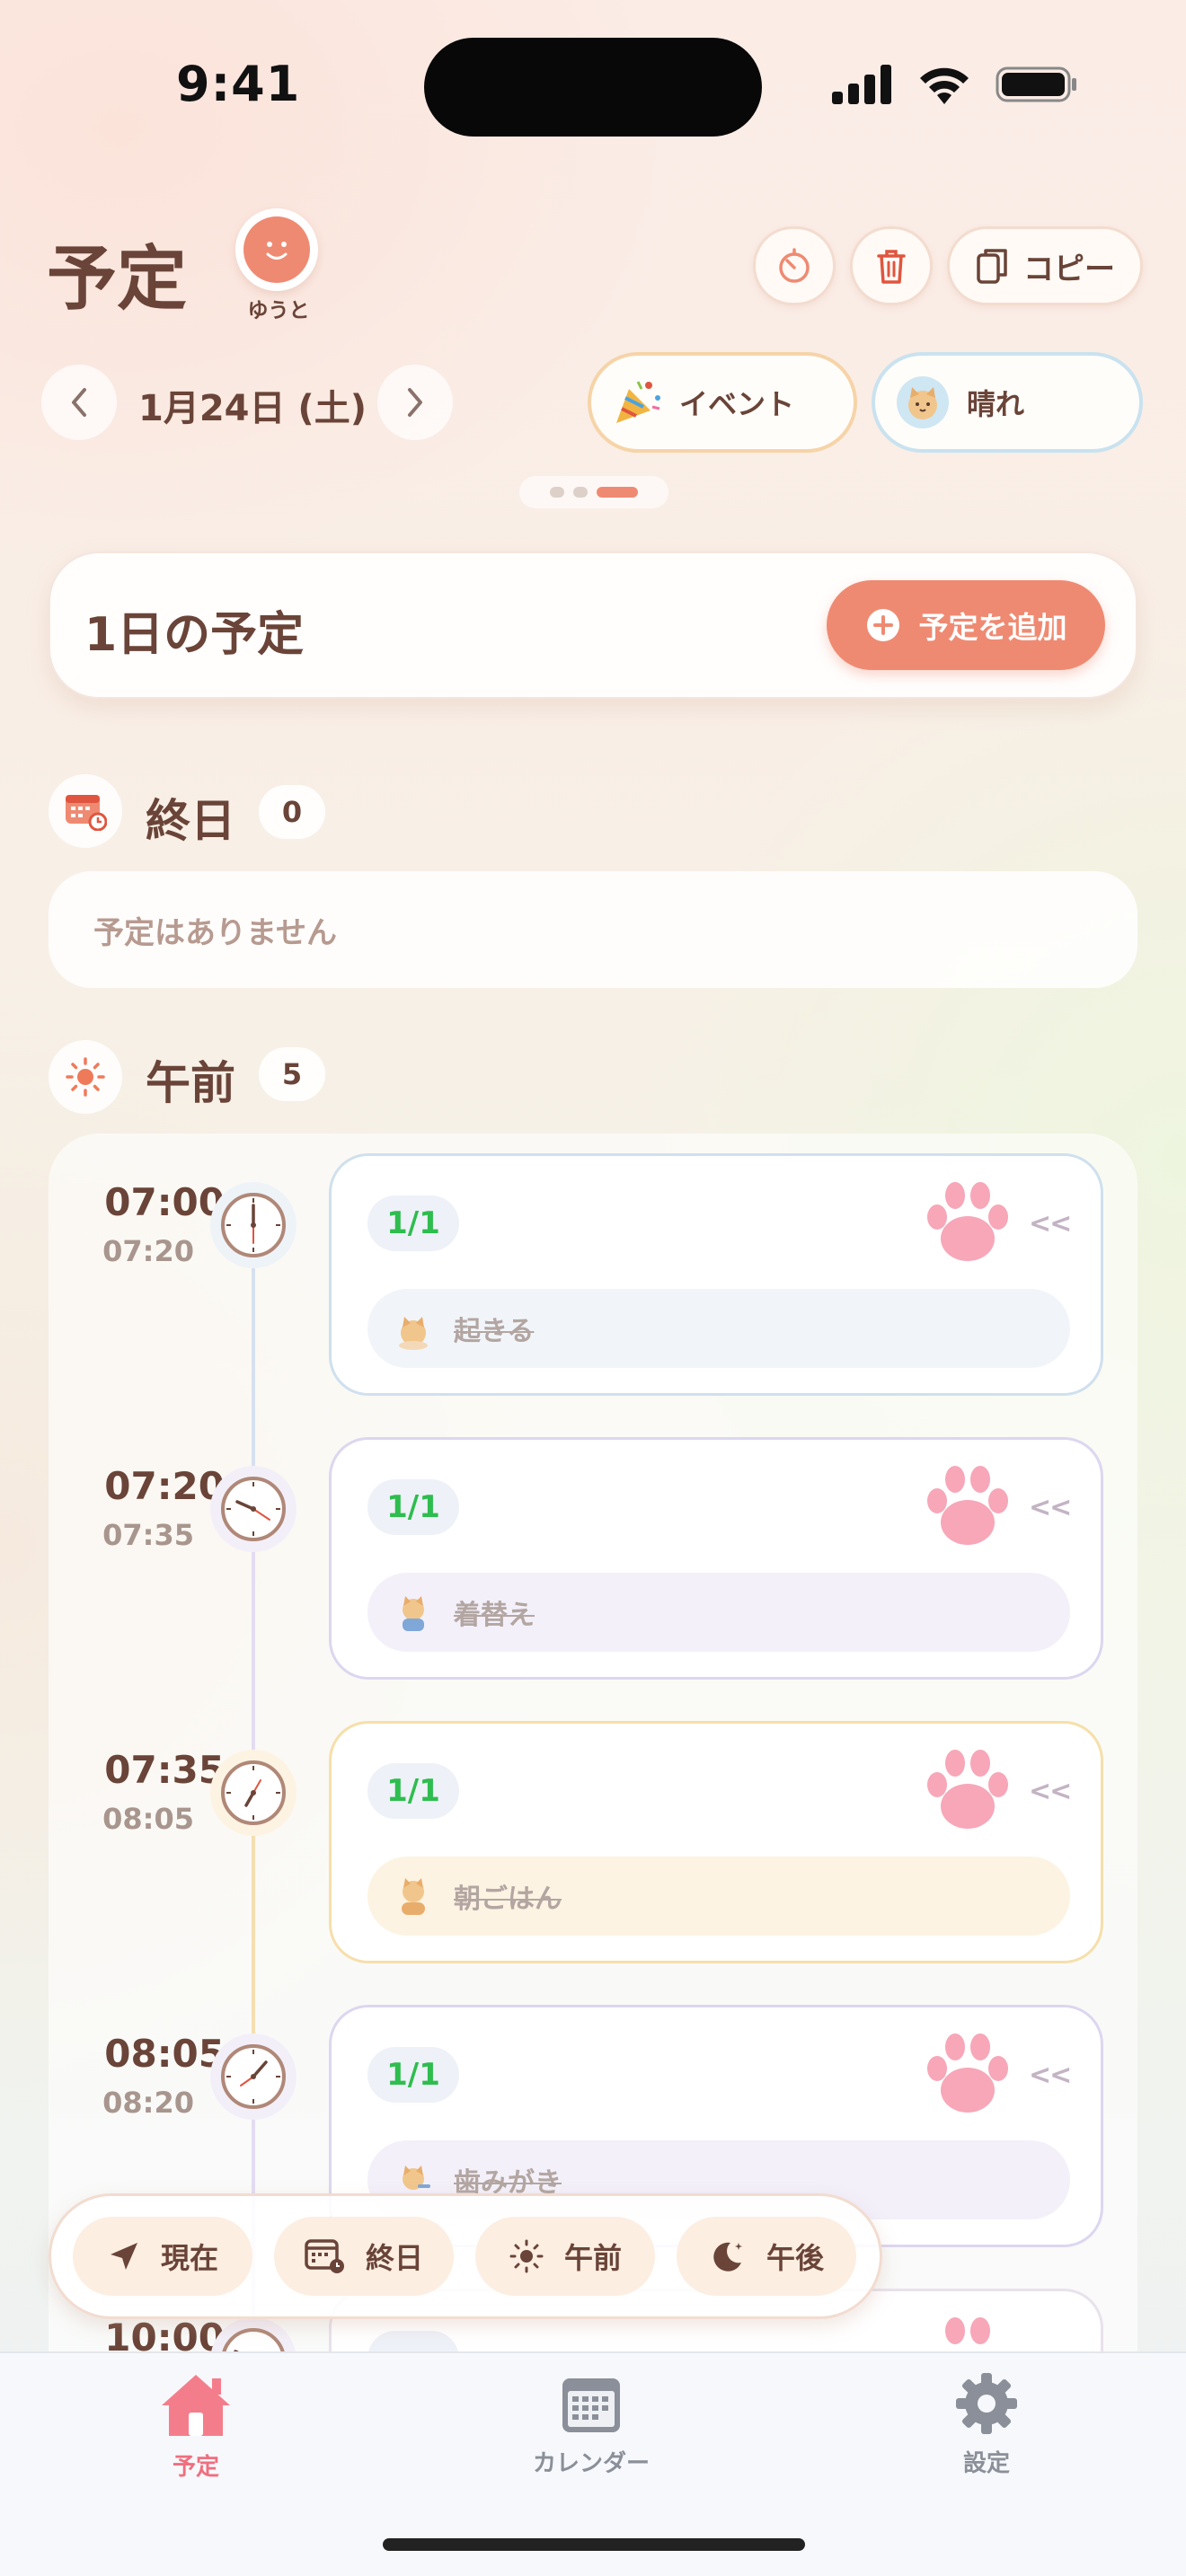 Image resolution: width=1186 pixels, height=2576 pixels. I want to click on delete-button, so click(891, 265).